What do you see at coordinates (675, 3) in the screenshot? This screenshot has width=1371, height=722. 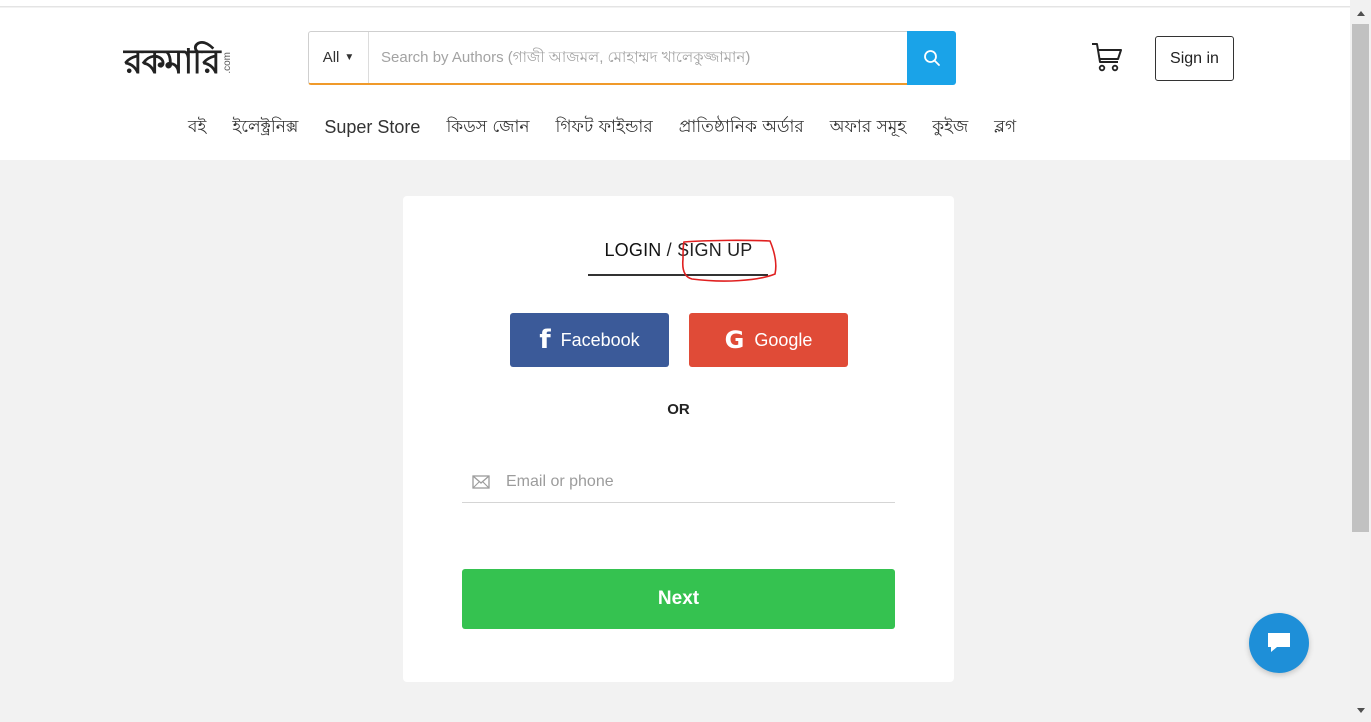 I see `top-edge` at bounding box center [675, 3].